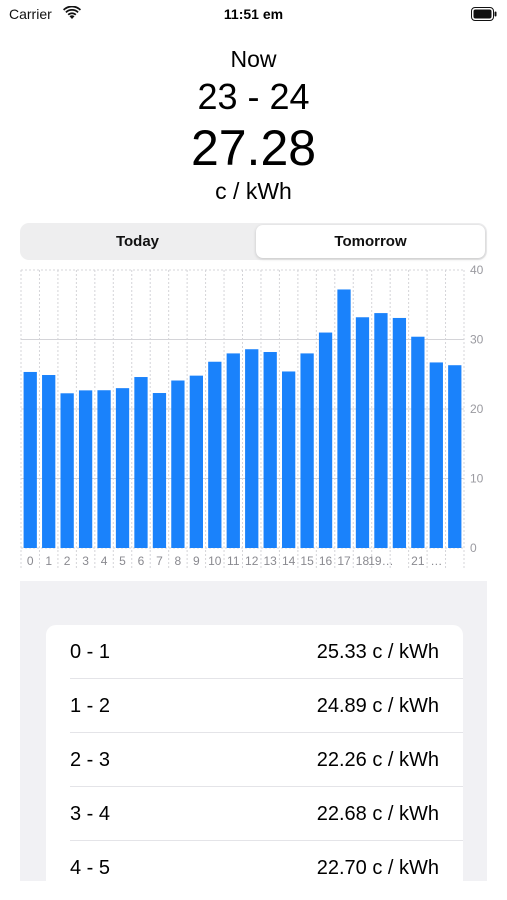  I want to click on x-tick-label: 11, so click(233, 561).